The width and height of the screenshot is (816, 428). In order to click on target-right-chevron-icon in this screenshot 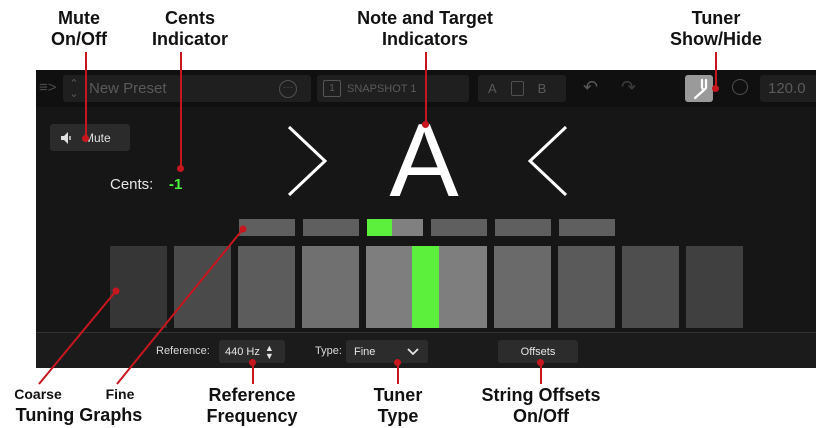, I will do `click(547, 161)`.